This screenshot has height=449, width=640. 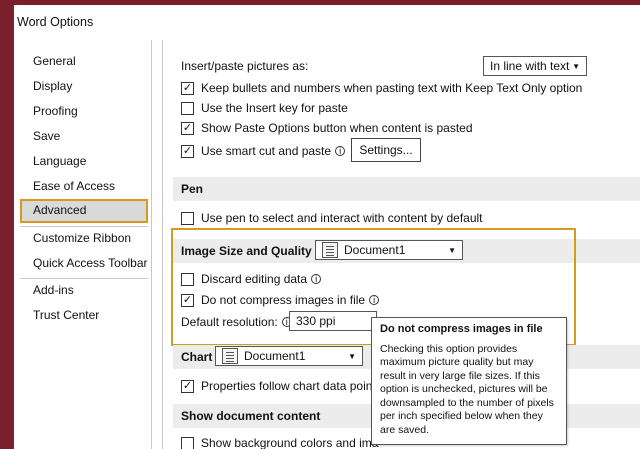 I want to click on option-properties-follow-chart: ✓ Properties follow chart data point, so click(x=278, y=386).